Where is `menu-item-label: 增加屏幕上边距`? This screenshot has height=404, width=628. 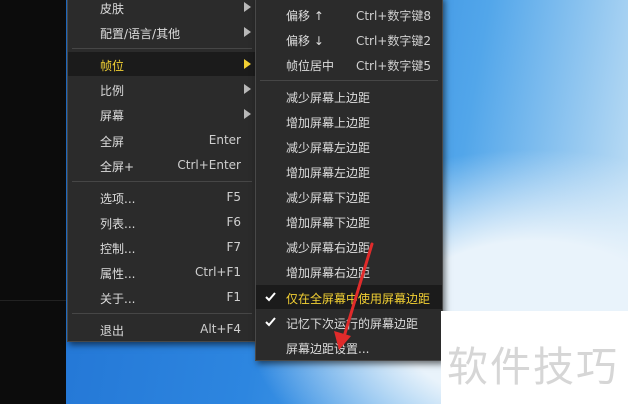 menu-item-label: 增加屏幕上边距 is located at coordinates (328, 123).